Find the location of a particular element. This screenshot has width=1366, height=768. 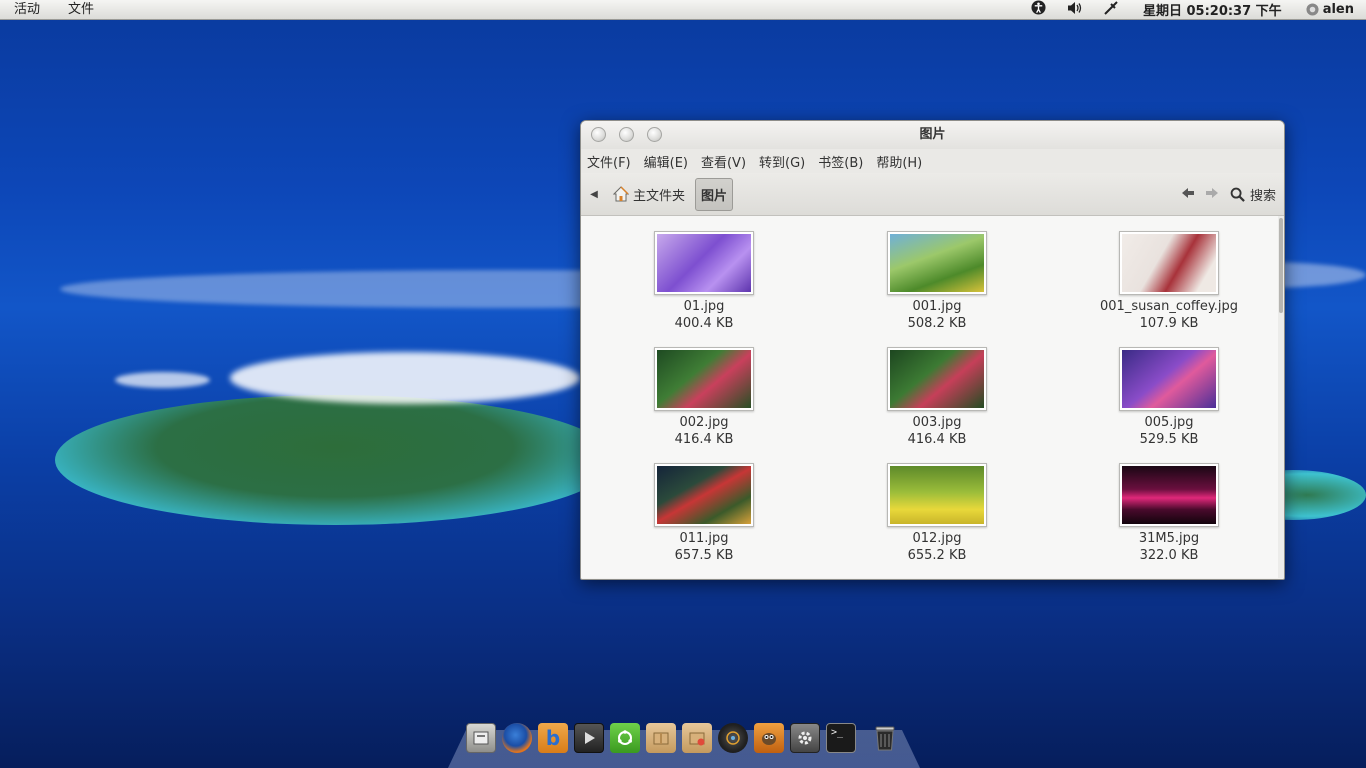

maximize-button is located at coordinates (654, 134).